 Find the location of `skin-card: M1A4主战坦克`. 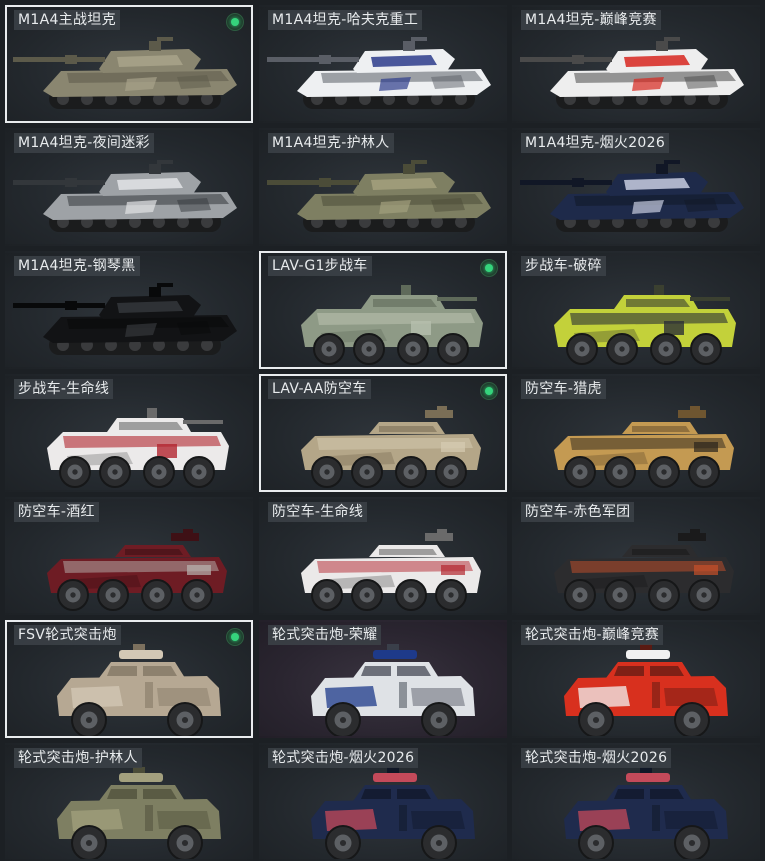

skin-card: M1A4主战坦克 is located at coordinates (129, 64).